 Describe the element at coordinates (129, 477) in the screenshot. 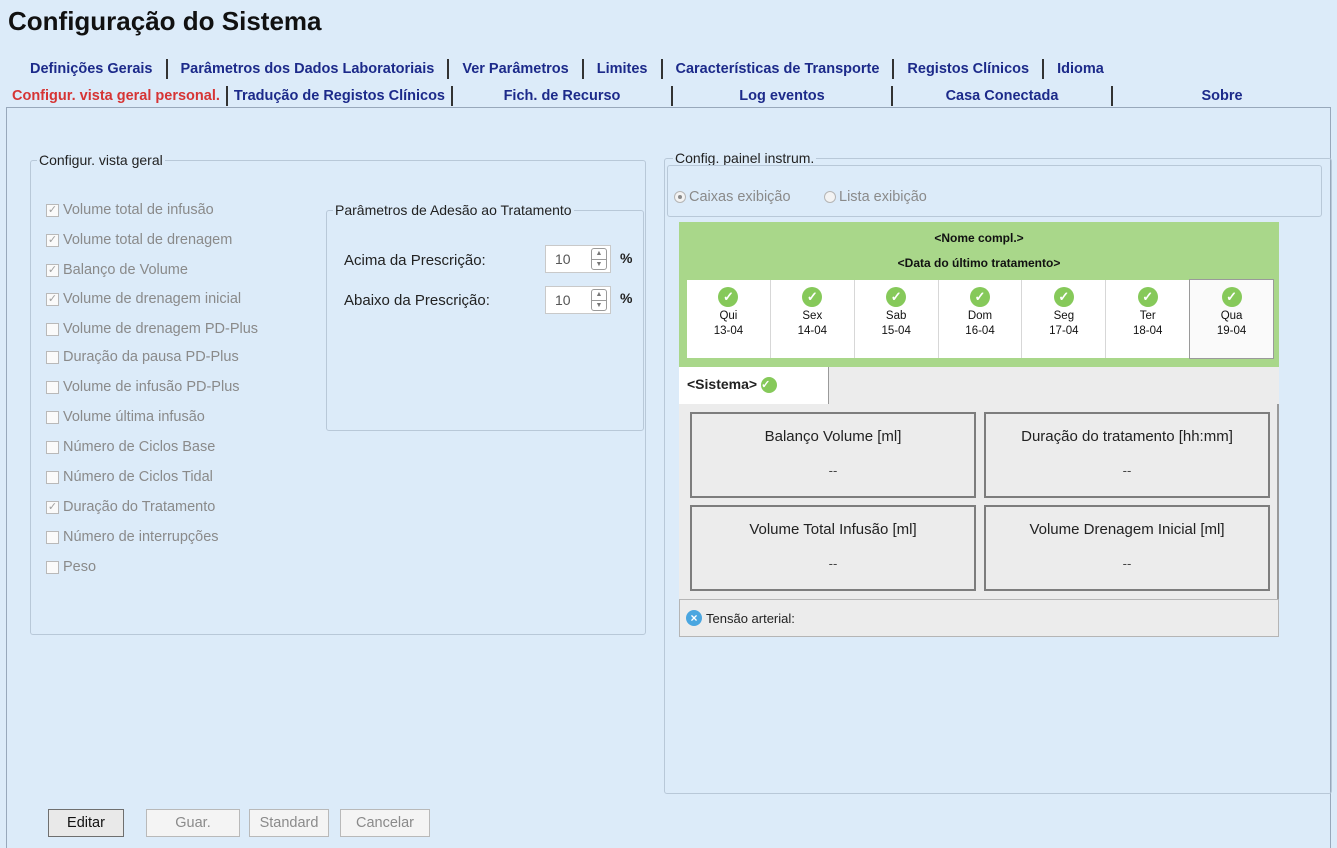

I see `checkbox-tidal-cycles: Número de Ciclos Tidal` at that location.